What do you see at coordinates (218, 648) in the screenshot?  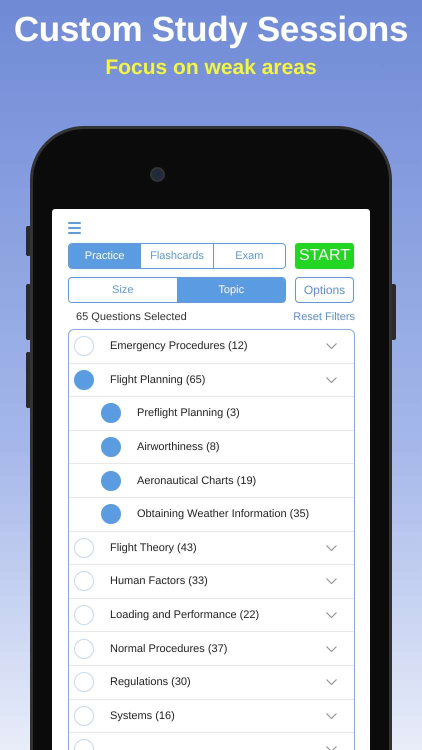 I see `topic-label: Normal Procedures (37)` at bounding box center [218, 648].